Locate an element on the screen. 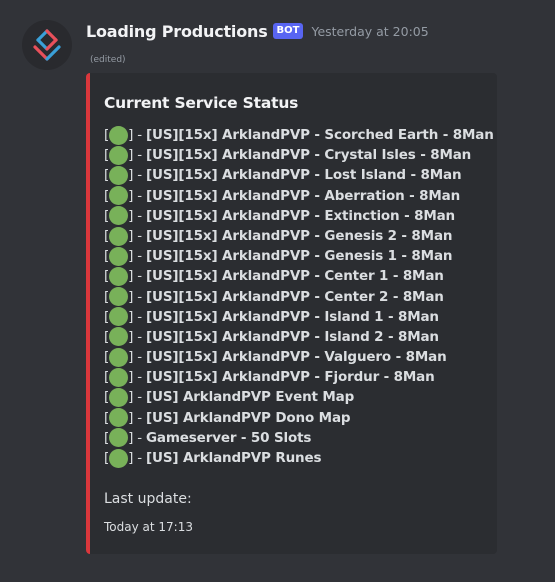  server-name: [US][15x] ArklandPVP - Extinction - 8Man is located at coordinates (300, 215).